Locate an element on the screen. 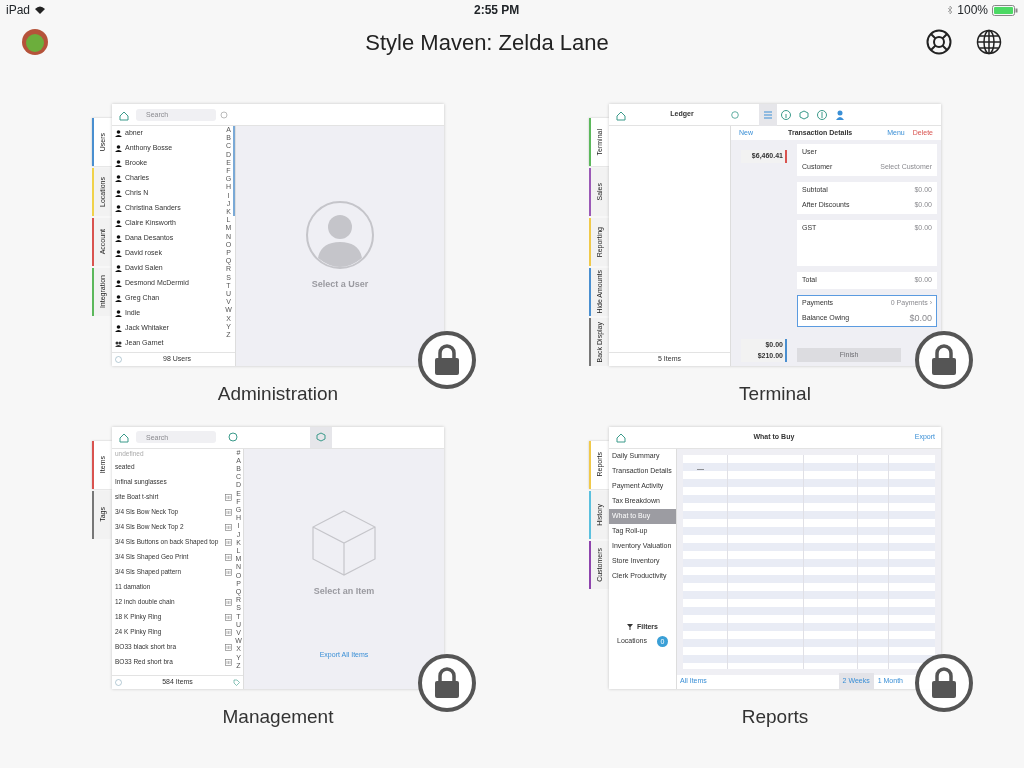  carrier-name: iPad is located at coordinates (18, 10).